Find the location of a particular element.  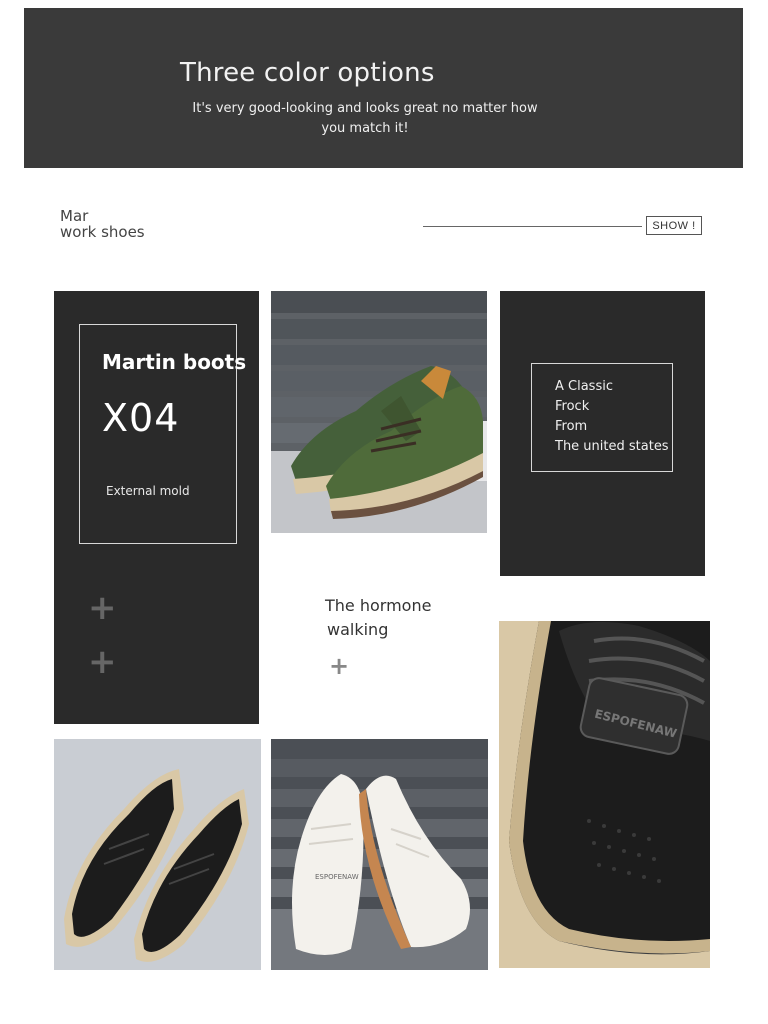

hormone-line2: walking is located at coordinates (358, 629).